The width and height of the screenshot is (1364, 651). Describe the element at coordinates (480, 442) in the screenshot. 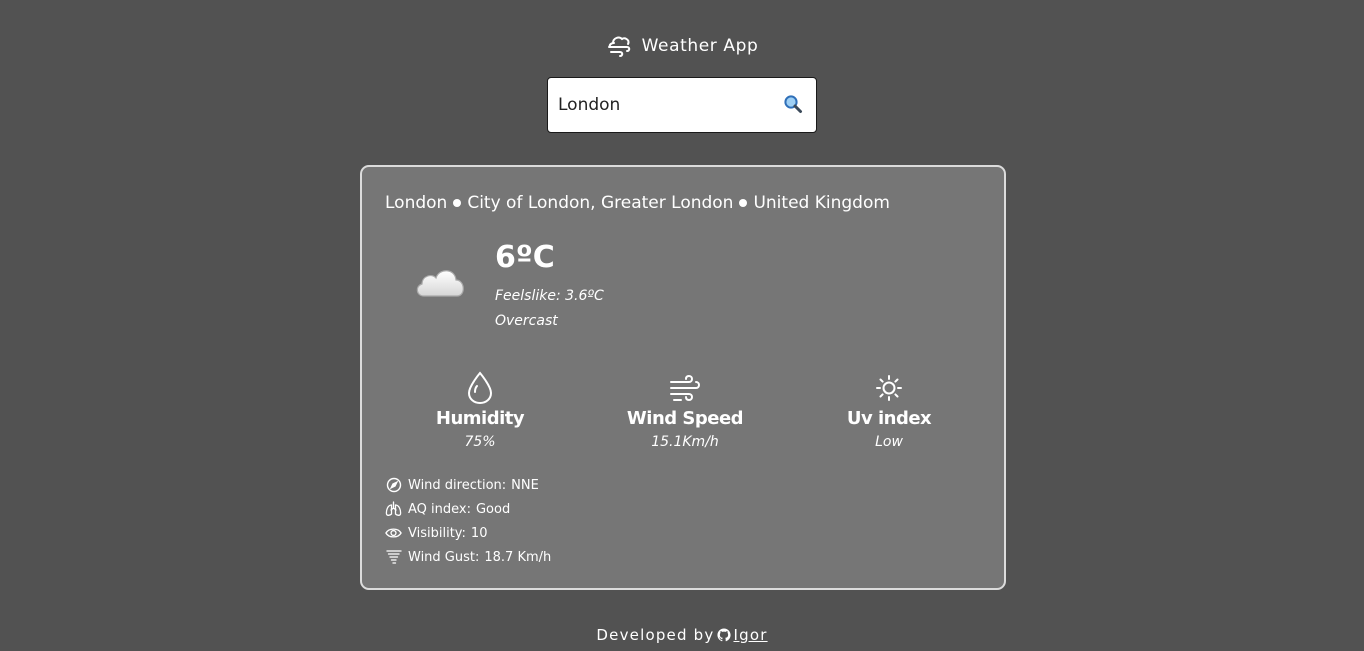

I see `stat-value: 75%` at that location.